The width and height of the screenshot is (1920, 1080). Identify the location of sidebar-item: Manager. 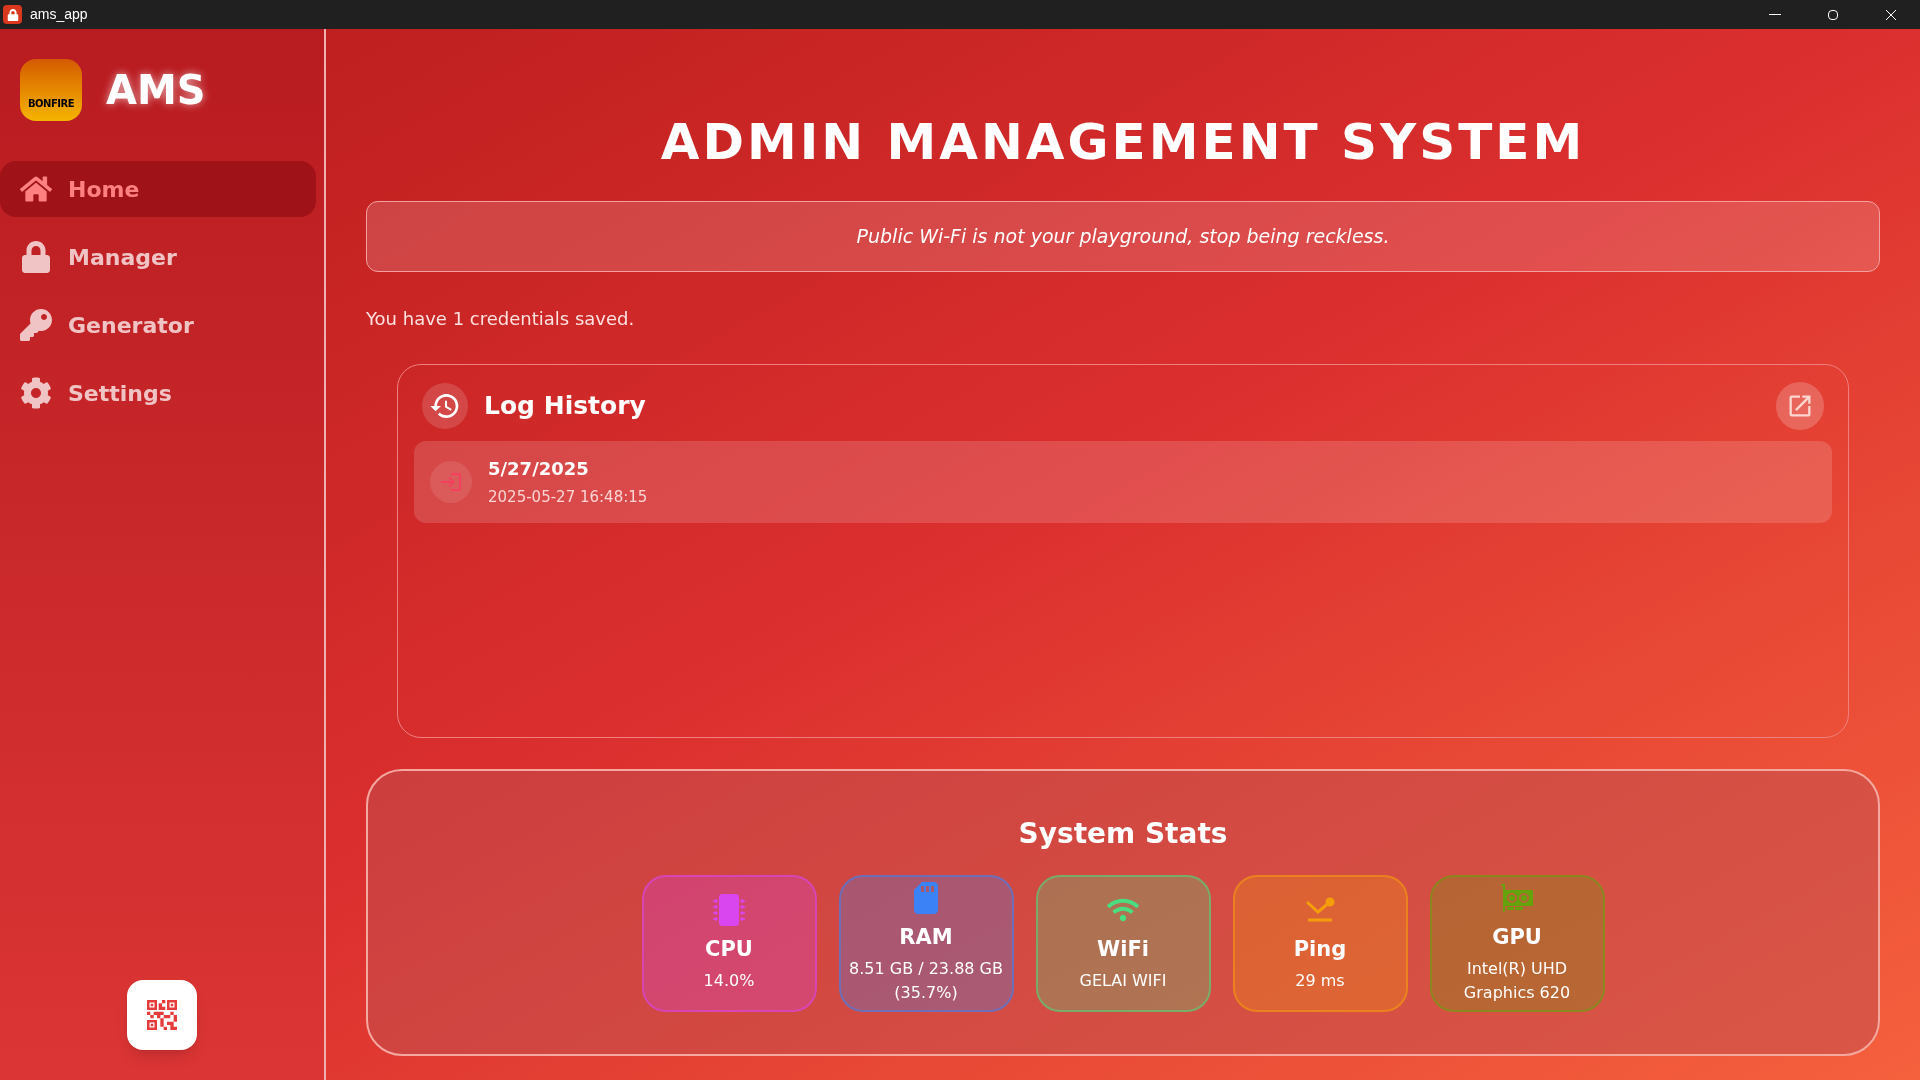
(158, 257).